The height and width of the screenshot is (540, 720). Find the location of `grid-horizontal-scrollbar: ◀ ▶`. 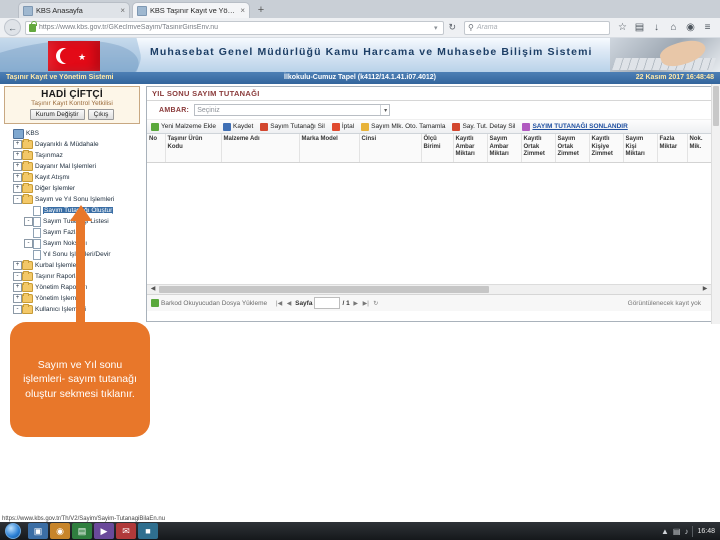

grid-horizontal-scrollbar: ◀ ▶ is located at coordinates (429, 289).